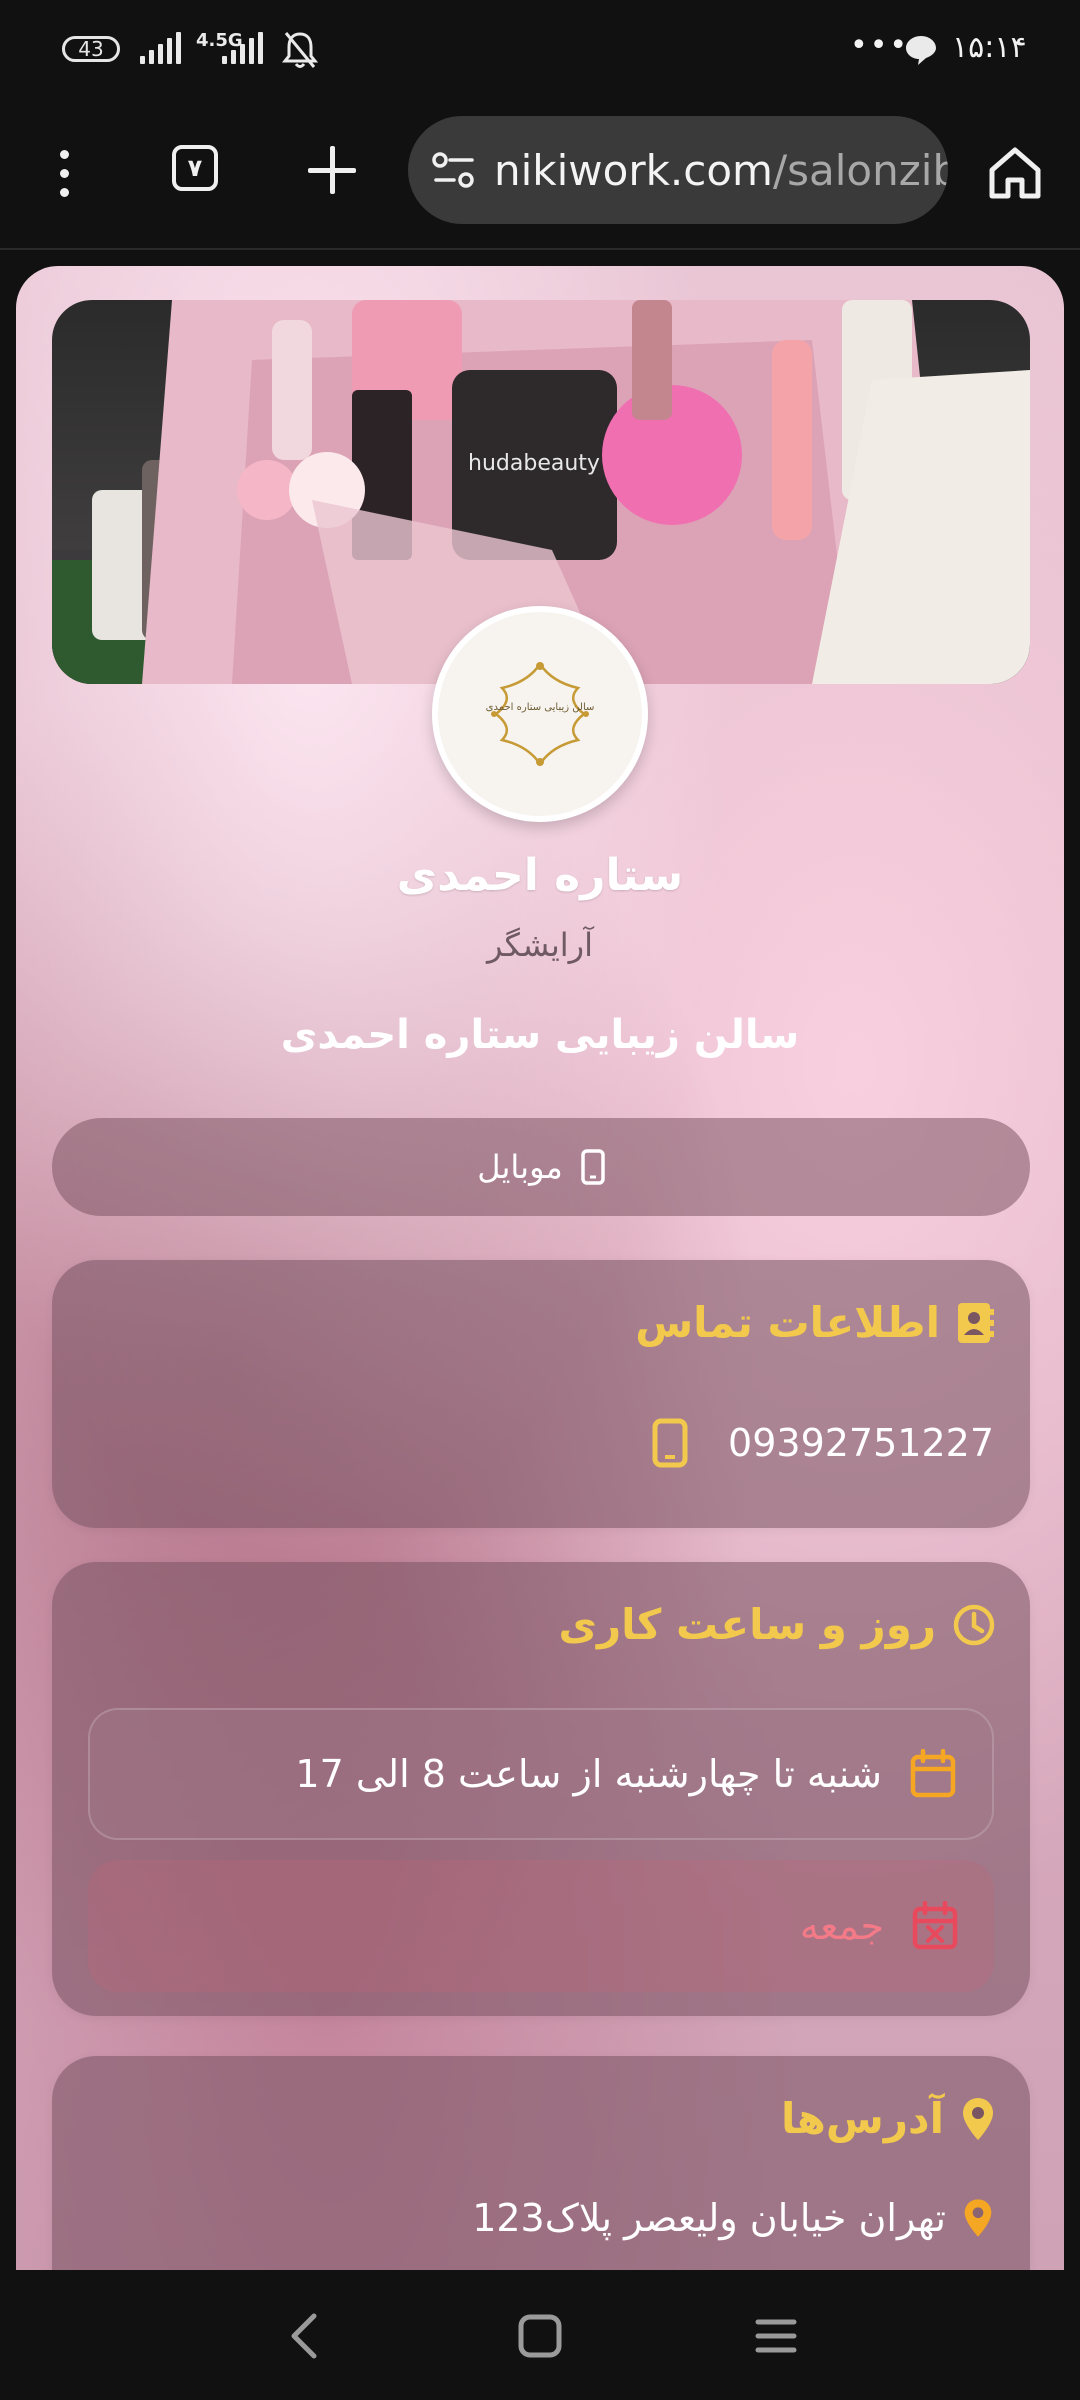 Image resolution: width=1080 pixels, height=2400 pixels. Describe the element at coordinates (541, 1926) in the screenshot. I see `closed-day-row: جمعه` at that location.